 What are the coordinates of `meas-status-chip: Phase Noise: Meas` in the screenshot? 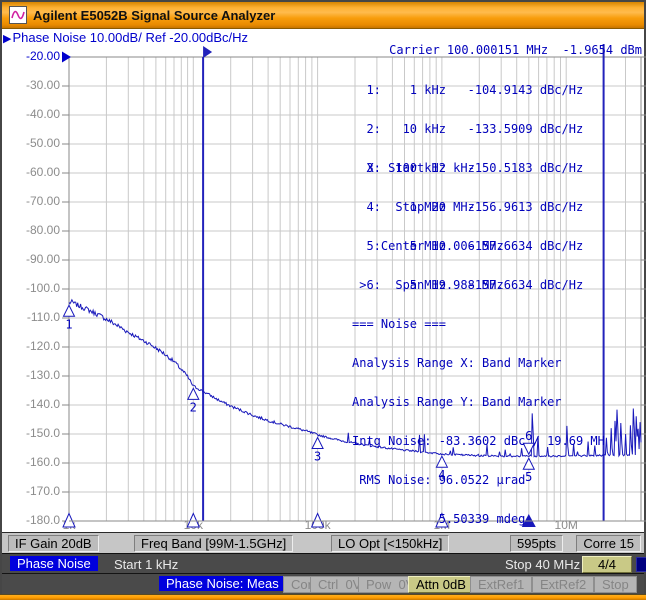 It's located at (222, 583).